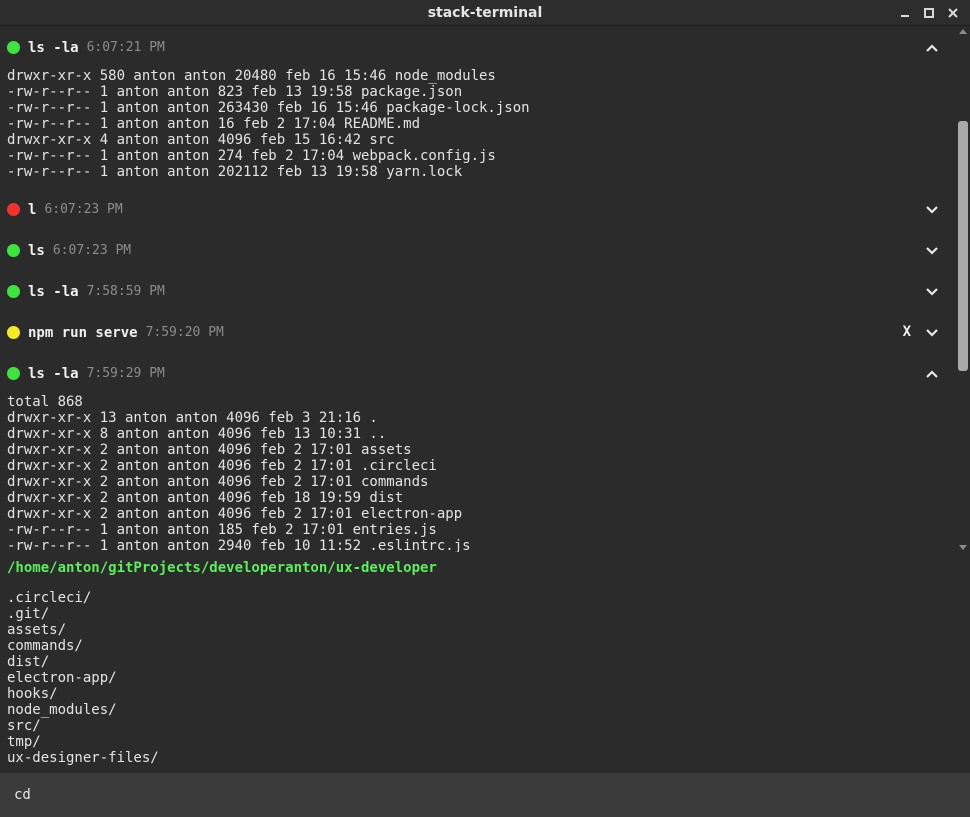 The width and height of the screenshot is (970, 817). Describe the element at coordinates (125, 291) in the screenshot. I see `command-timestamp: 7:58:59 PM` at that location.